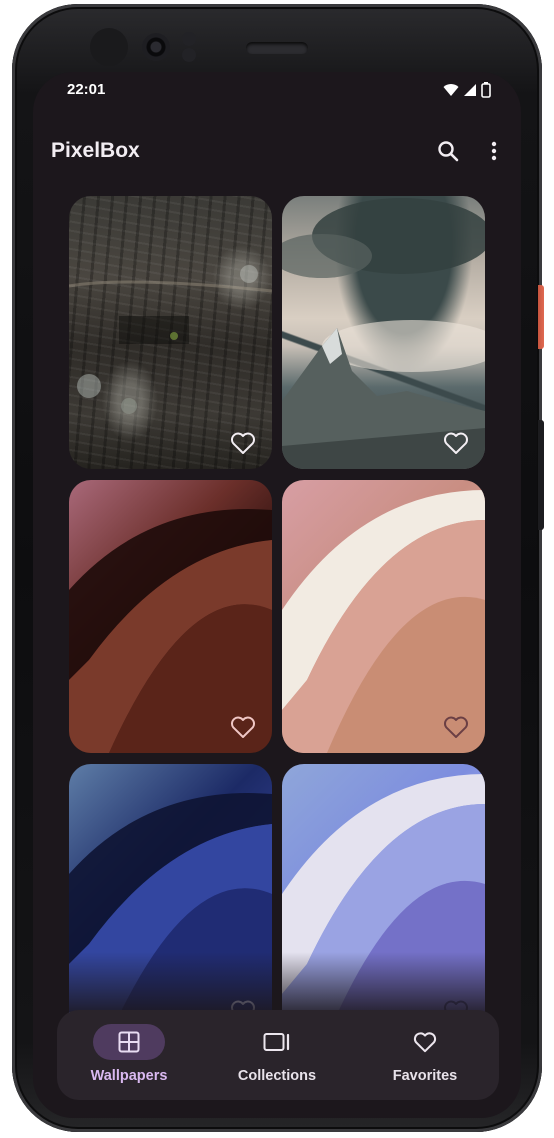 Image resolution: width=554 pixels, height=1138 pixels. What do you see at coordinates (277, 90) in the screenshot?
I see `status-bar: 22:01` at bounding box center [277, 90].